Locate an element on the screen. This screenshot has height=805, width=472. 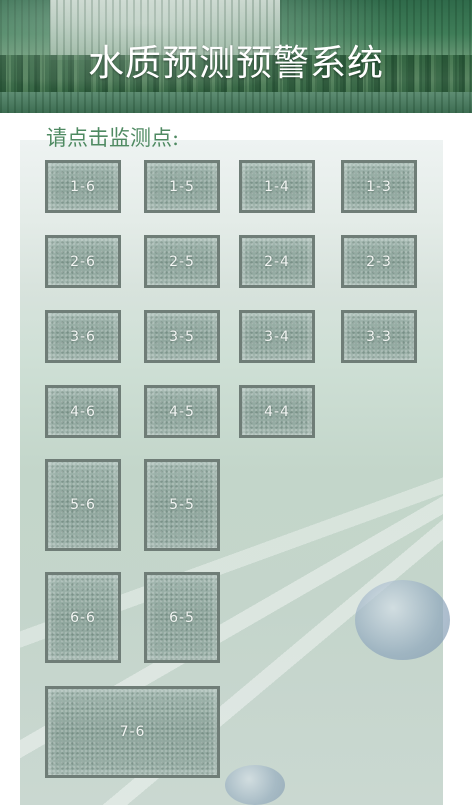
monitor-point-3-4-button: 3-4 is located at coordinates (277, 336).